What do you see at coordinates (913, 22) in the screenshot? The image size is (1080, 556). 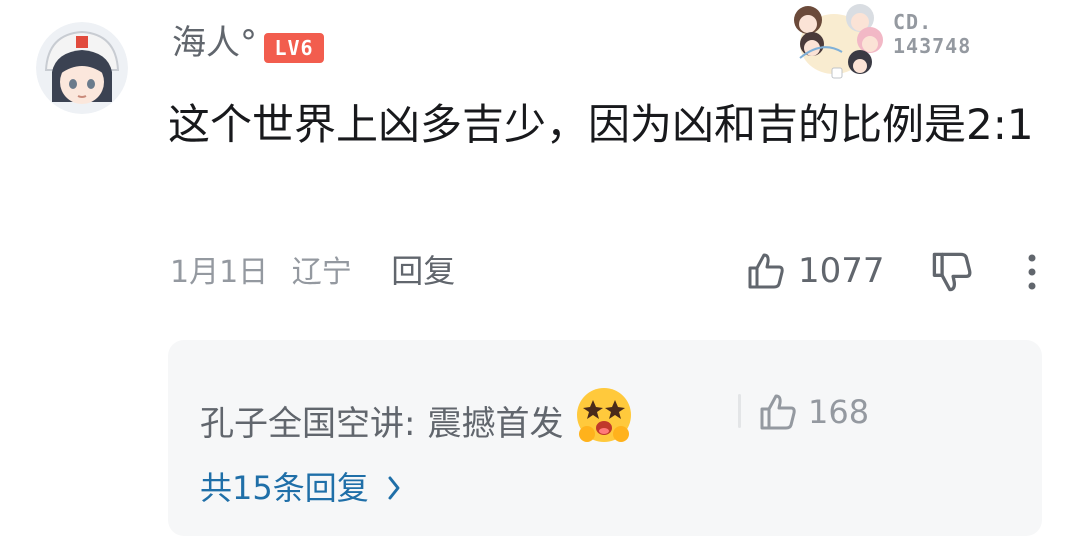 I see `fan-badge-code-line1: CD.` at bounding box center [913, 22].